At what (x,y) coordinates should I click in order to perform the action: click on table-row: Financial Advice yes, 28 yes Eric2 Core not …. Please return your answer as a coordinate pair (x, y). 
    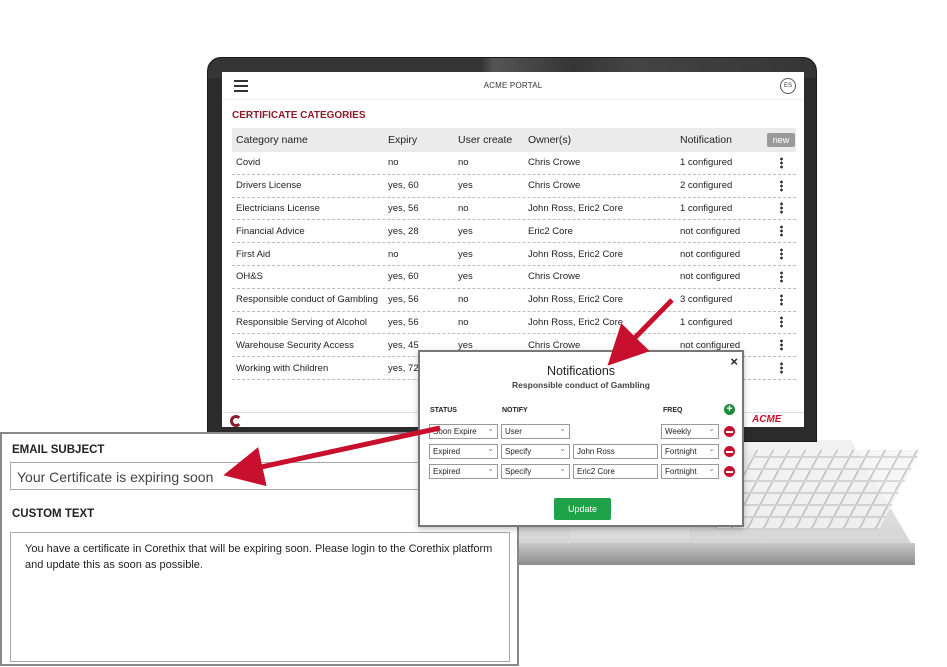
    Looking at the image, I should click on (514, 232).